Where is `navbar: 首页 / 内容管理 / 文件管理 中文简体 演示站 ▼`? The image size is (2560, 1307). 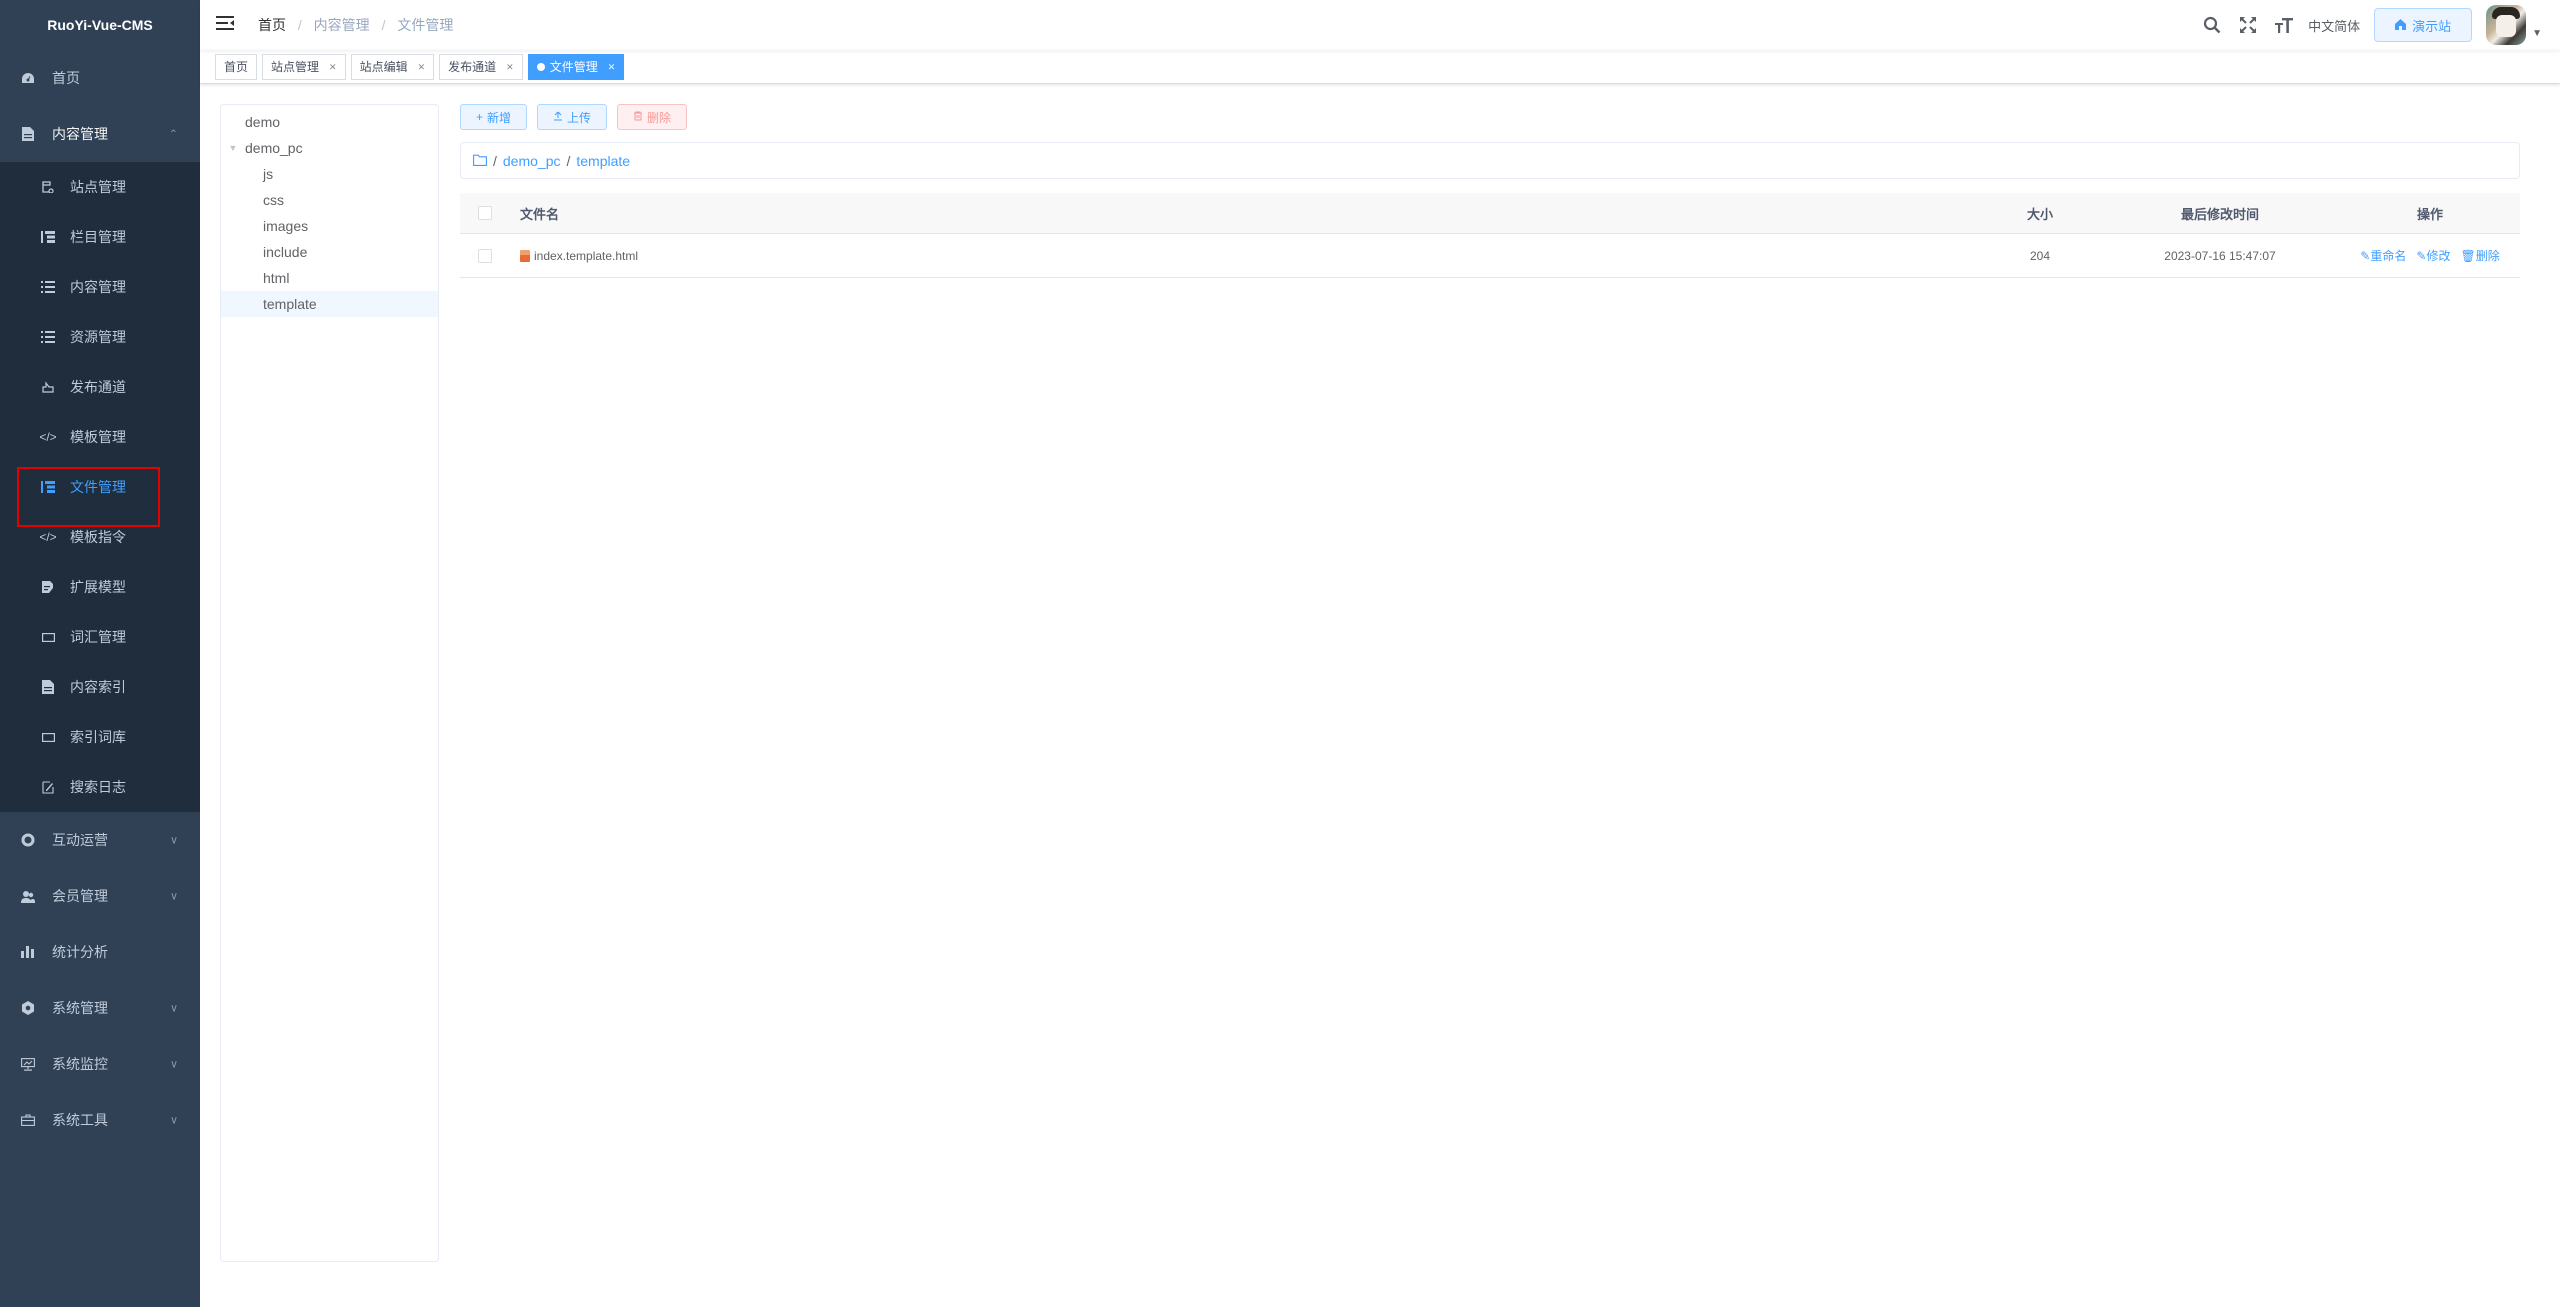 navbar: 首页 / 内容管理 / 文件管理 中文简体 演示站 ▼ is located at coordinates (1380, 25).